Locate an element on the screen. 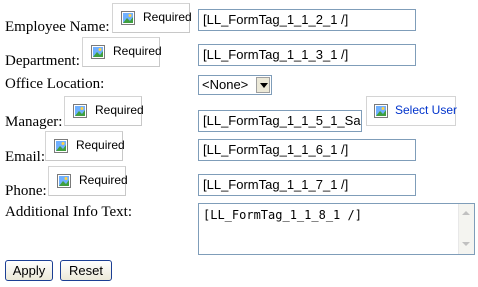  phone-input: [LL_FormTag_1_1_7_1 /] is located at coordinates (307, 185).